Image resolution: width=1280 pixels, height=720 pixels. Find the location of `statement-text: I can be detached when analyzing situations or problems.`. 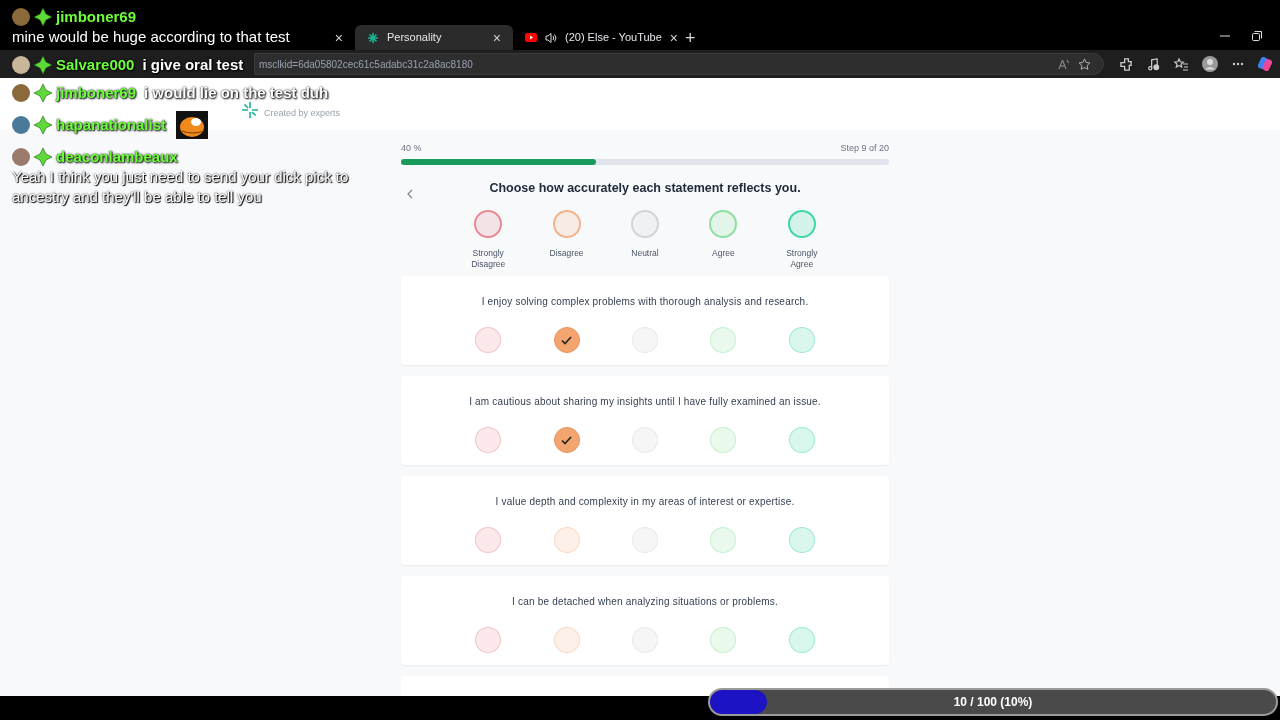

statement-text: I can be detached when analyzing situations or problems. is located at coordinates (645, 602).